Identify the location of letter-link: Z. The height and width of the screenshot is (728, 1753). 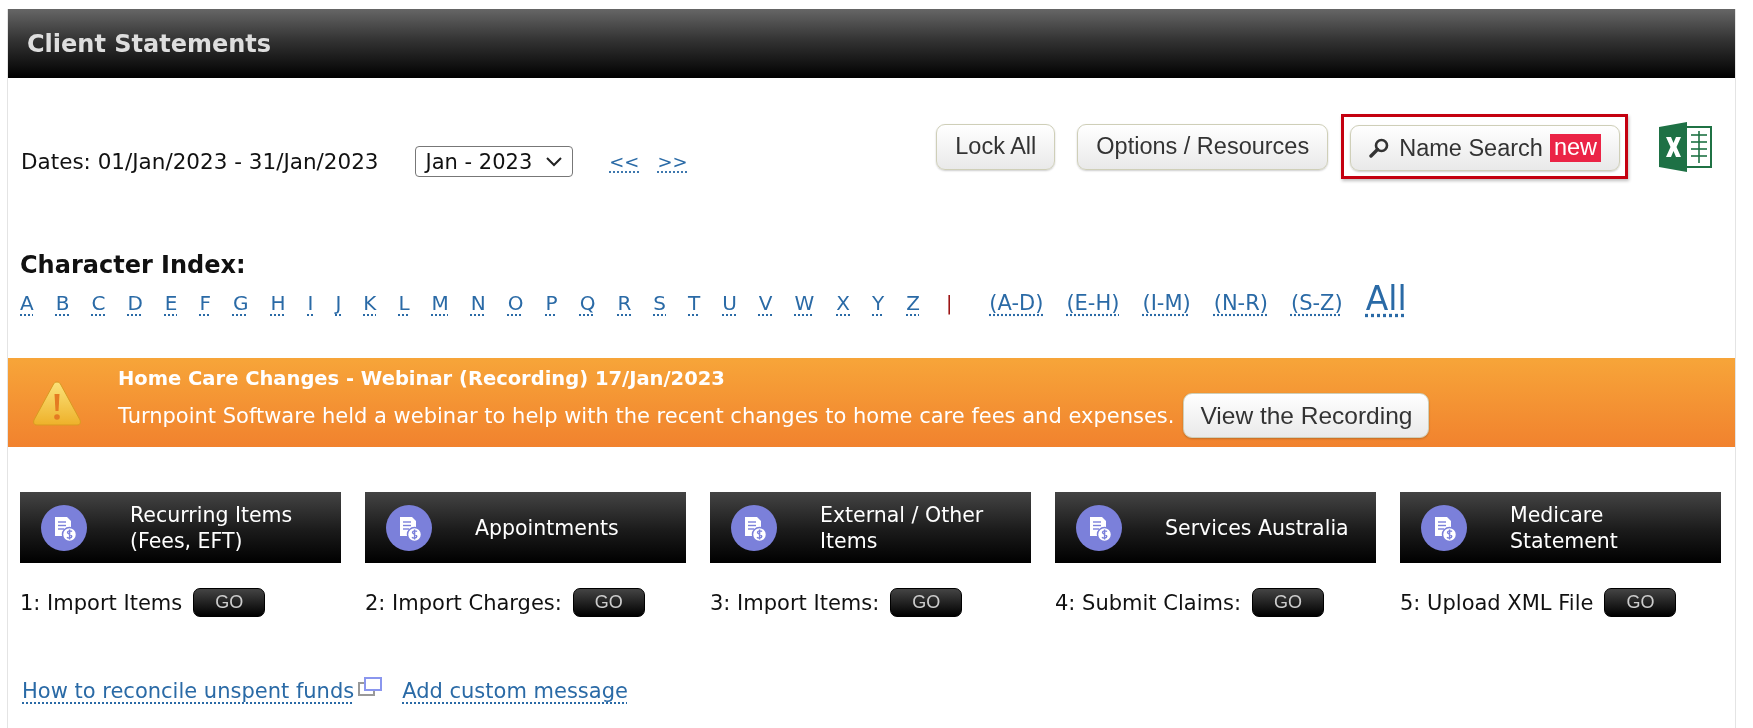
(913, 303).